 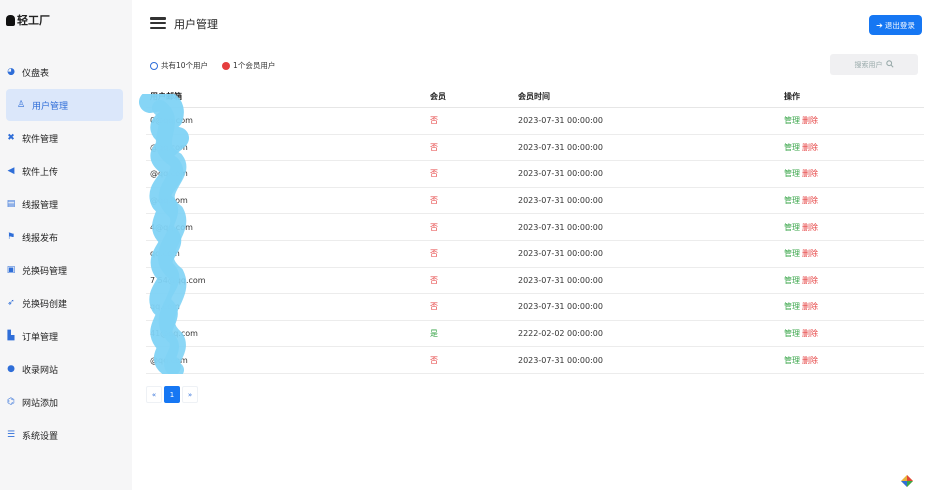 I want to click on member-cell: 是, so click(x=434, y=334).